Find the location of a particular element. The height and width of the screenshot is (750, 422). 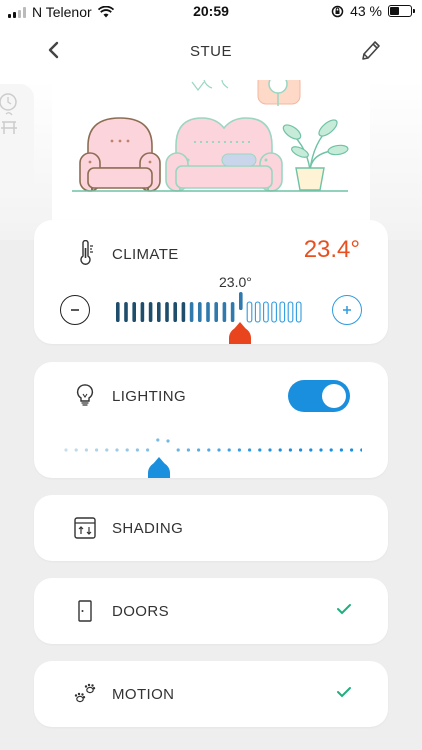

edit-pencil-icon is located at coordinates (370, 51).